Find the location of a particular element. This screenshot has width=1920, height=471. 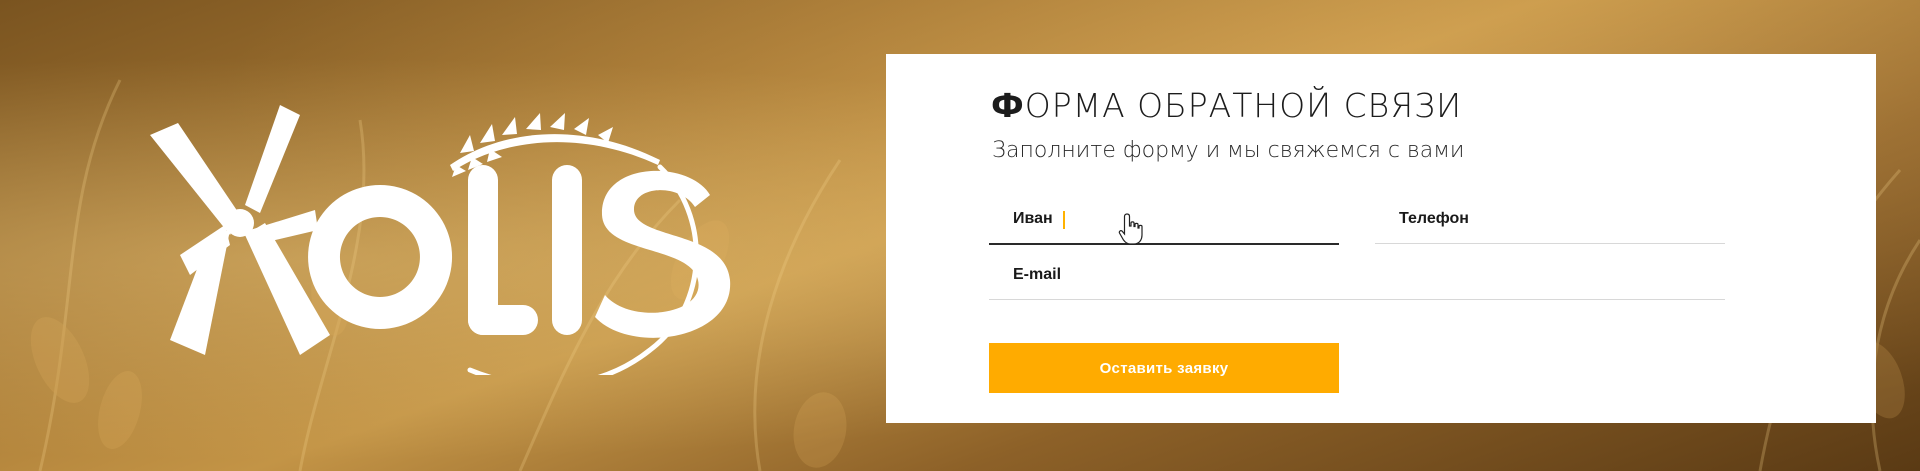

form-title-rest: ОРМА ОБРАТНОЙ СВЯЗИ is located at coordinates (1243, 105).